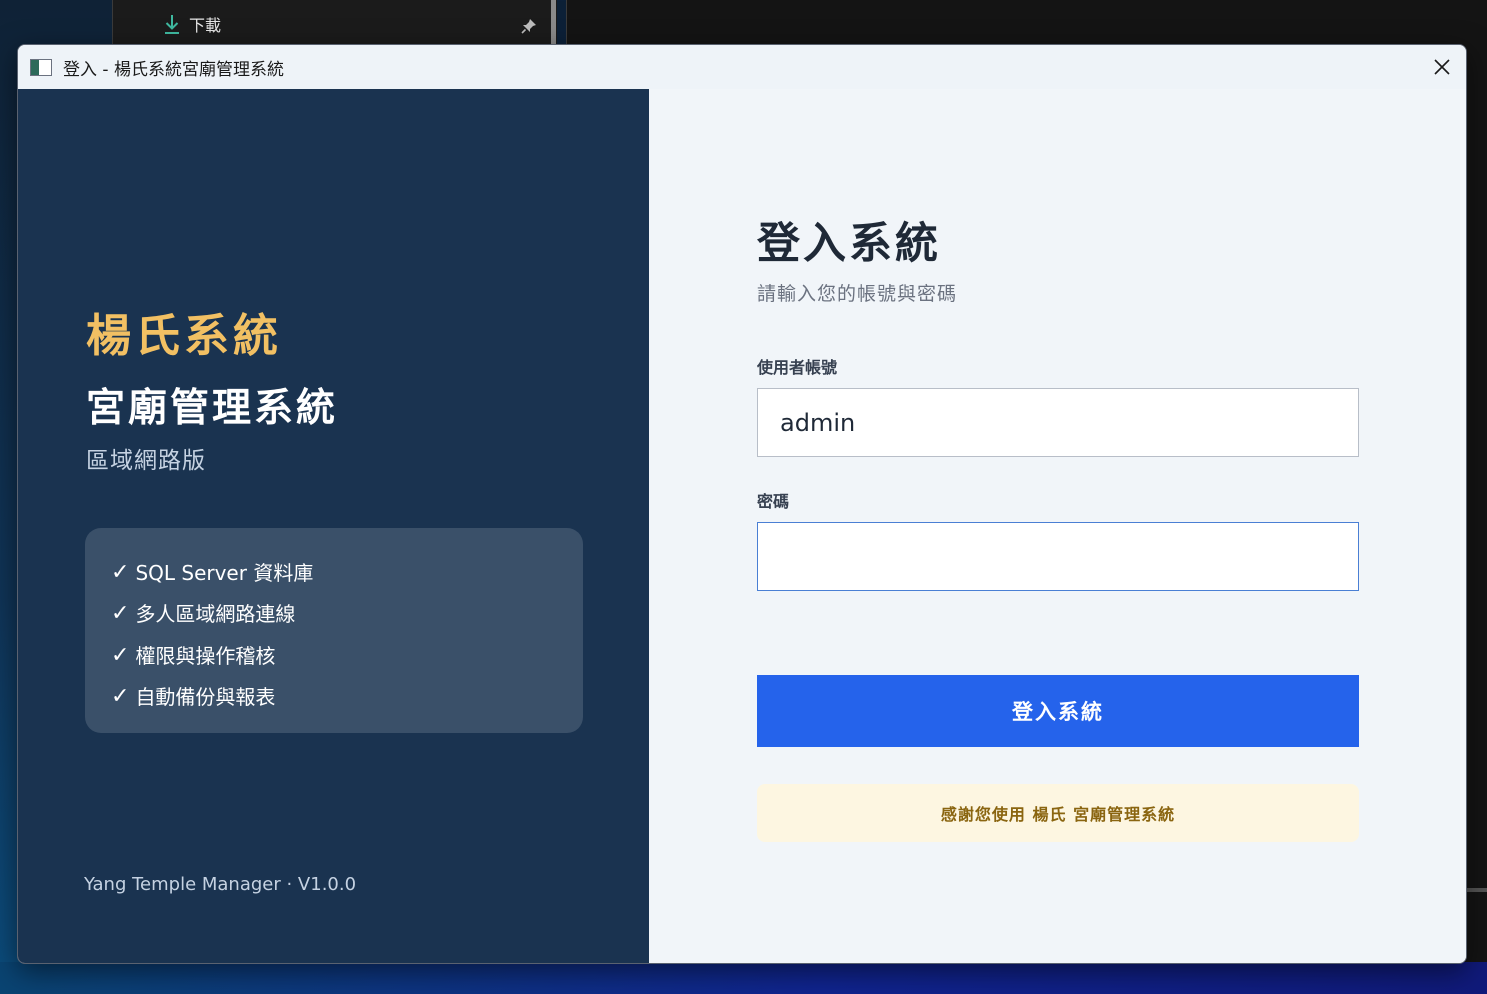 The width and height of the screenshot is (1487, 994). What do you see at coordinates (773, 501) in the screenshot?
I see `password-label: 密碼` at bounding box center [773, 501].